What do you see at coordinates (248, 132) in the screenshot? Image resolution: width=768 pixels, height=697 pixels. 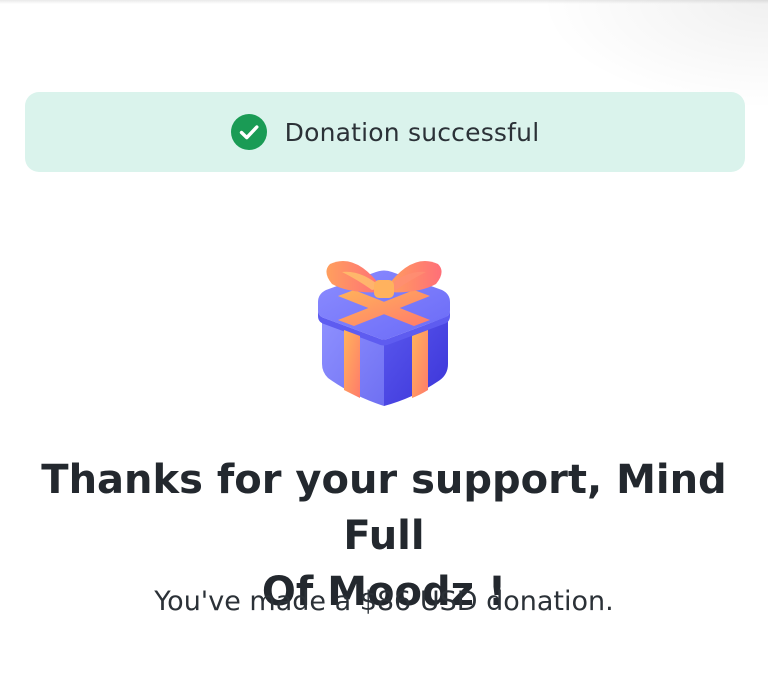 I see `check-circle-icon` at bounding box center [248, 132].